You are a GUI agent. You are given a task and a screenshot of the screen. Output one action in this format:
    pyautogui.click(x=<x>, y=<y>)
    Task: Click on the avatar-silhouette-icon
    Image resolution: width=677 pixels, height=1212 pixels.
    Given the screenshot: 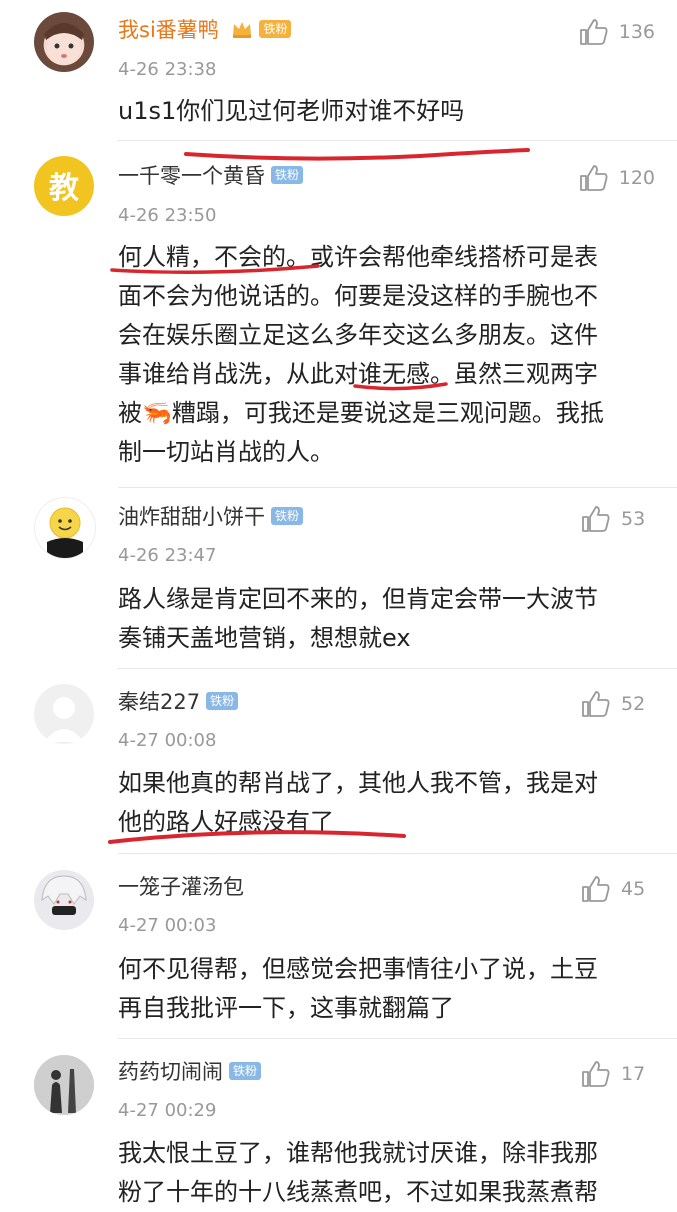 What is the action you would take?
    pyautogui.click(x=64, y=1085)
    